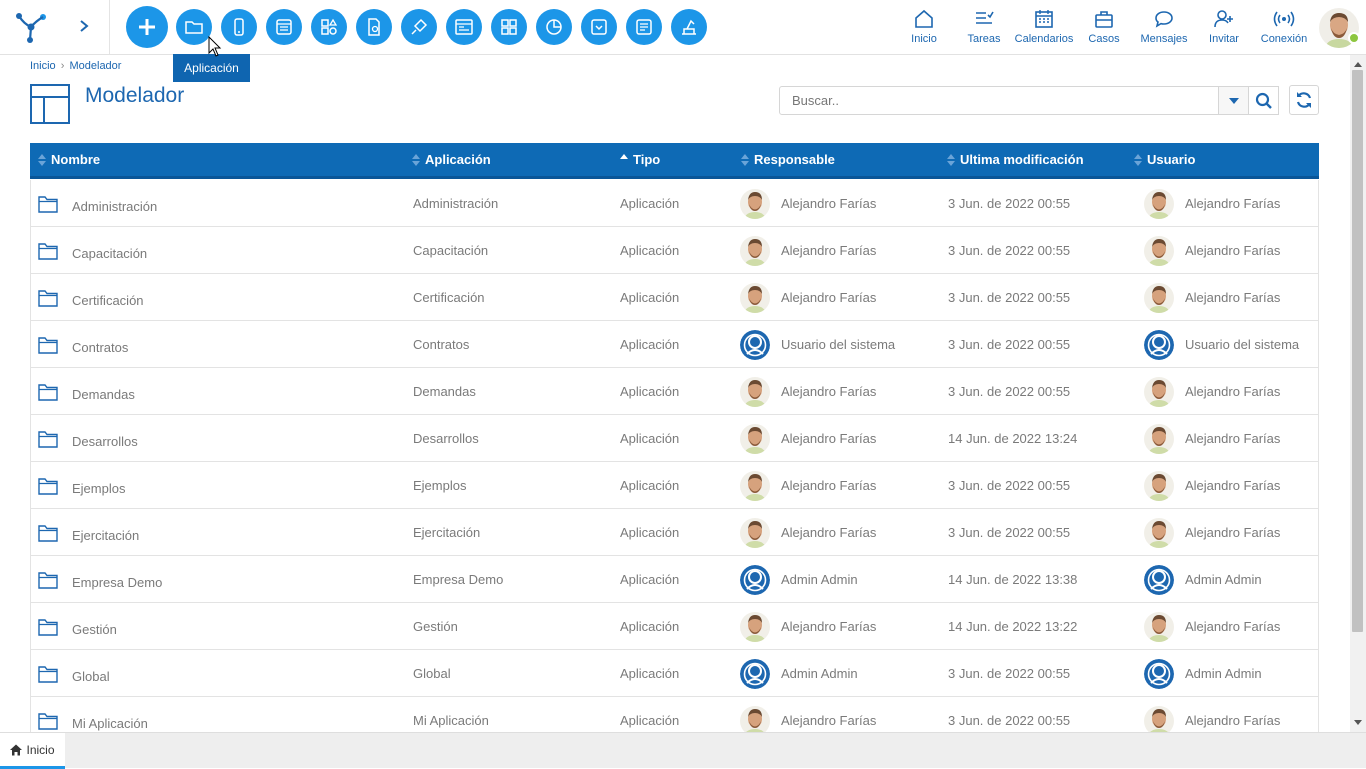 The width and height of the screenshot is (1366, 769). I want to click on worker-button, so click(689, 27).